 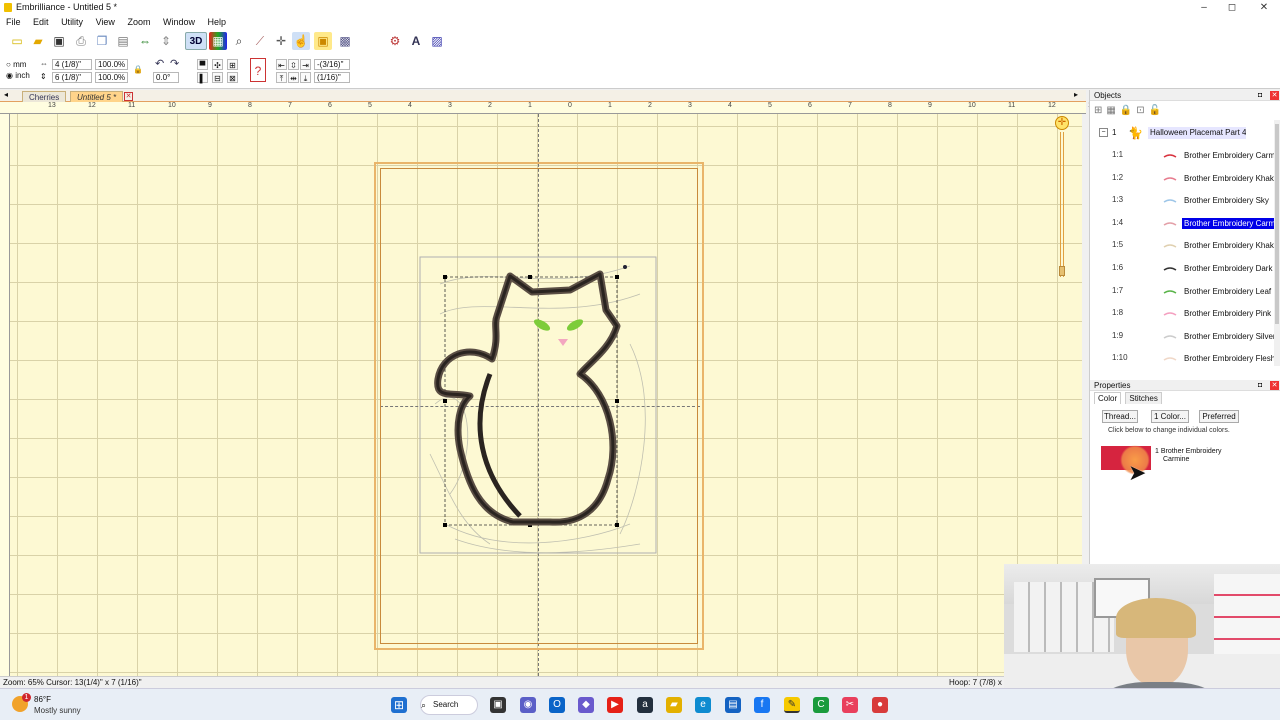 I want to click on properties-panel-pin-icon: ◘, so click(x=1260, y=385).